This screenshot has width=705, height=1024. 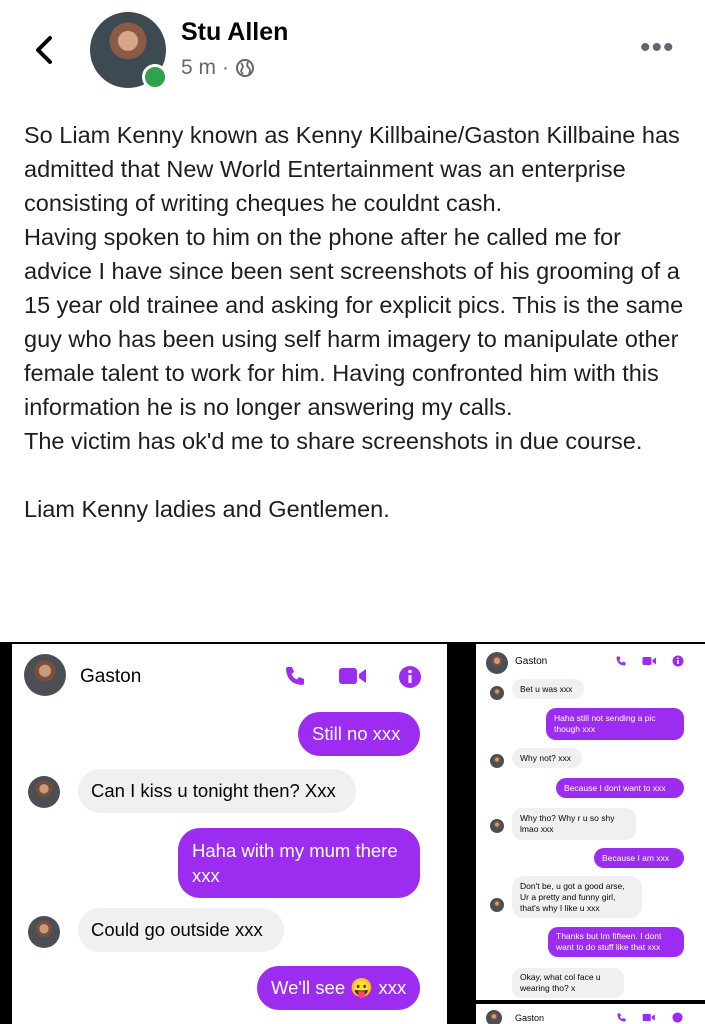 I want to click on post-paragraph: Liam Kenny ladies and Gentlemen., so click(x=207, y=509).